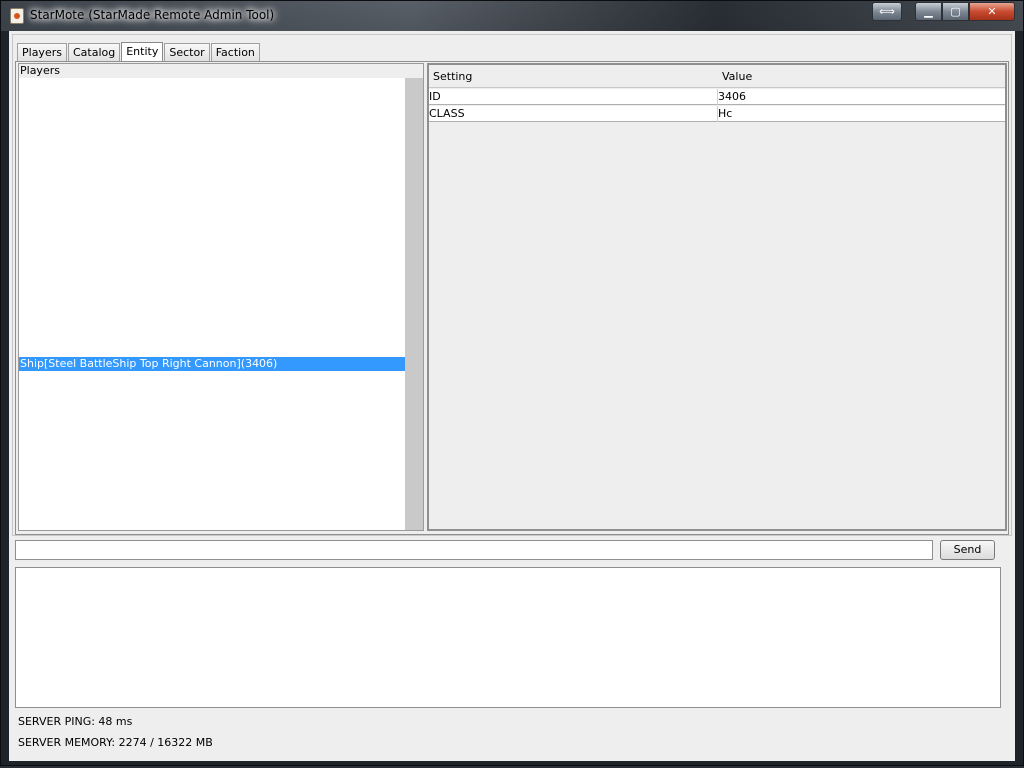 The image size is (1024, 768). Describe the element at coordinates (42, 52) in the screenshot. I see `tab-players: Players` at that location.